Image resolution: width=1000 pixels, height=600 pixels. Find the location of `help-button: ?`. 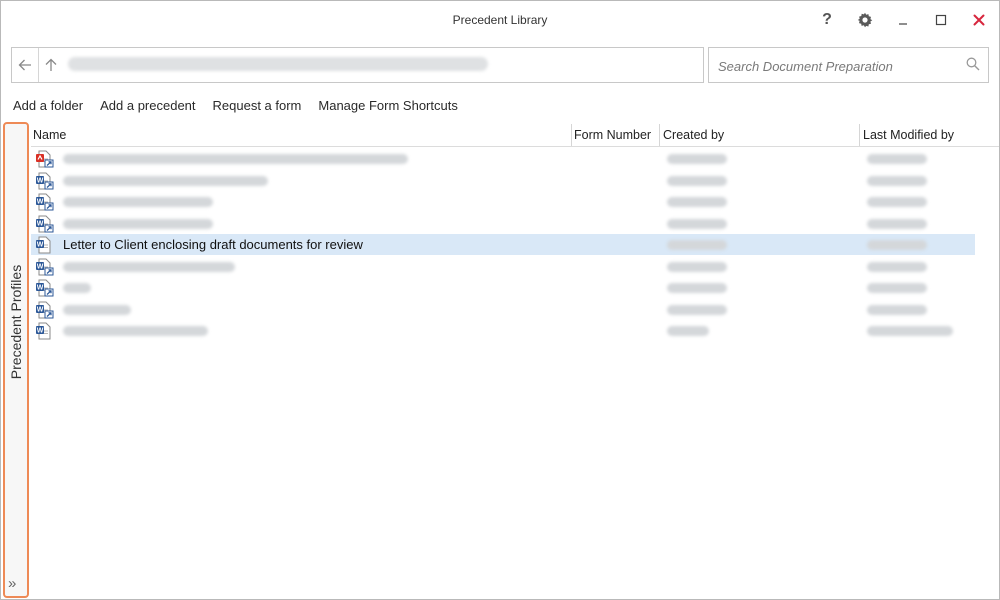

help-button: ? is located at coordinates (827, 20).